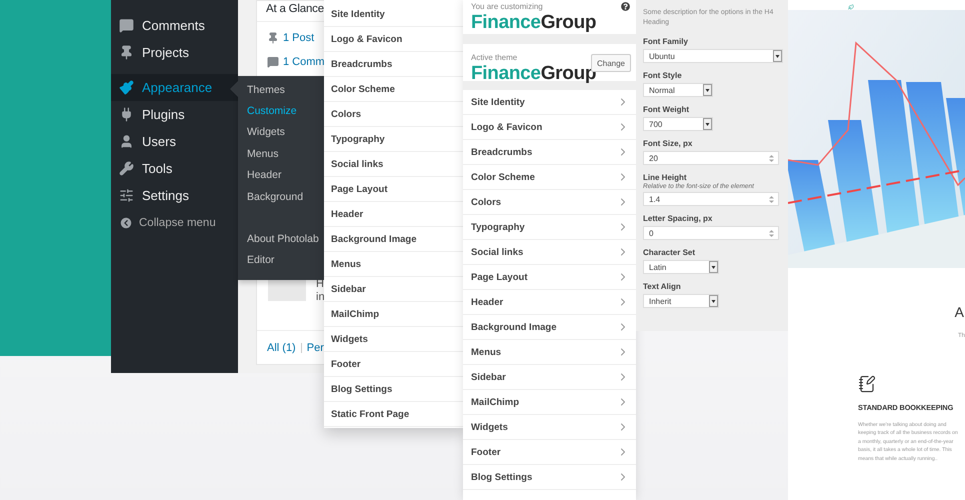 The width and height of the screenshot is (965, 500). What do you see at coordinates (174, 114) in the screenshot?
I see `menu-item: Plugins` at bounding box center [174, 114].